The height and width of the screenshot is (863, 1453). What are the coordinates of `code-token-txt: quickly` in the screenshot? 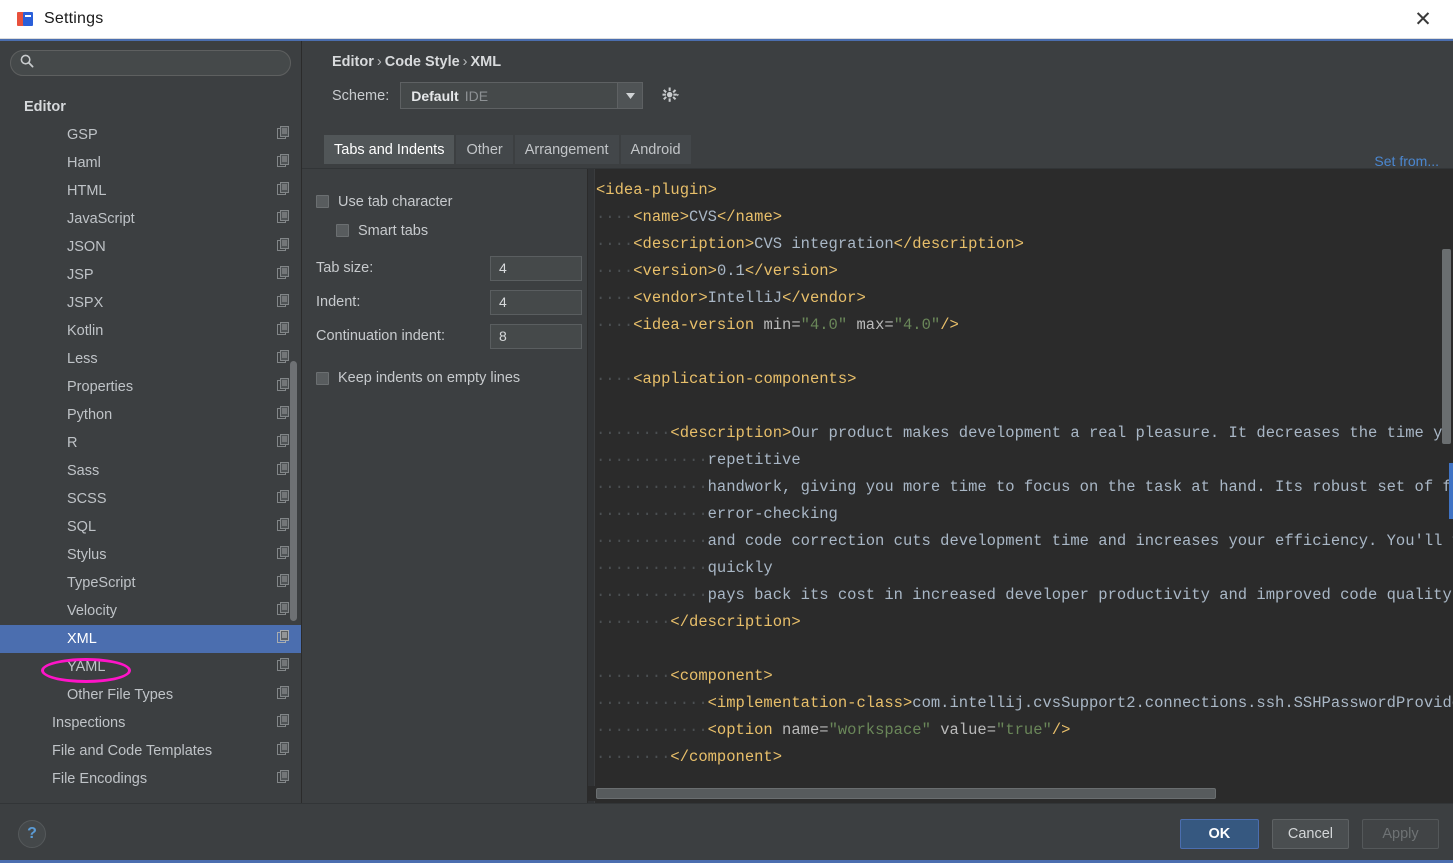 It's located at (740, 568).